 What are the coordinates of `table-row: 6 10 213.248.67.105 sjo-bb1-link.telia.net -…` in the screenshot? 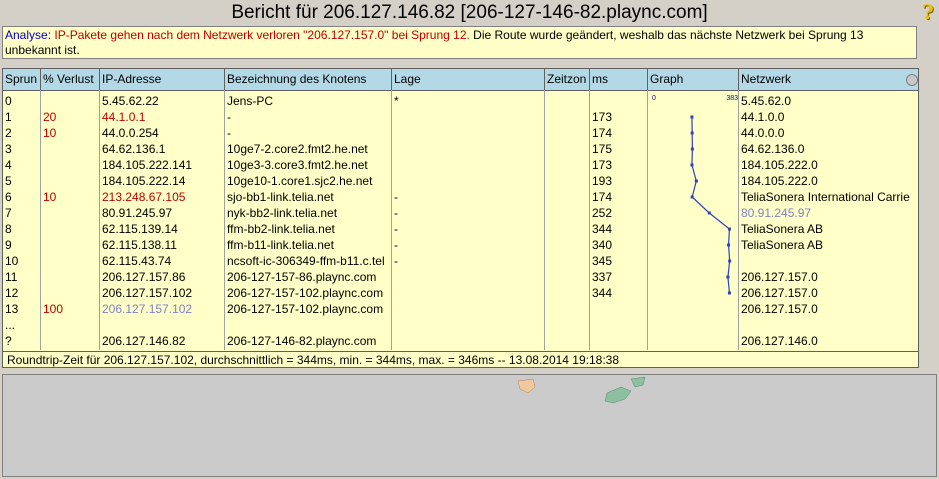 It's located at (460, 197).